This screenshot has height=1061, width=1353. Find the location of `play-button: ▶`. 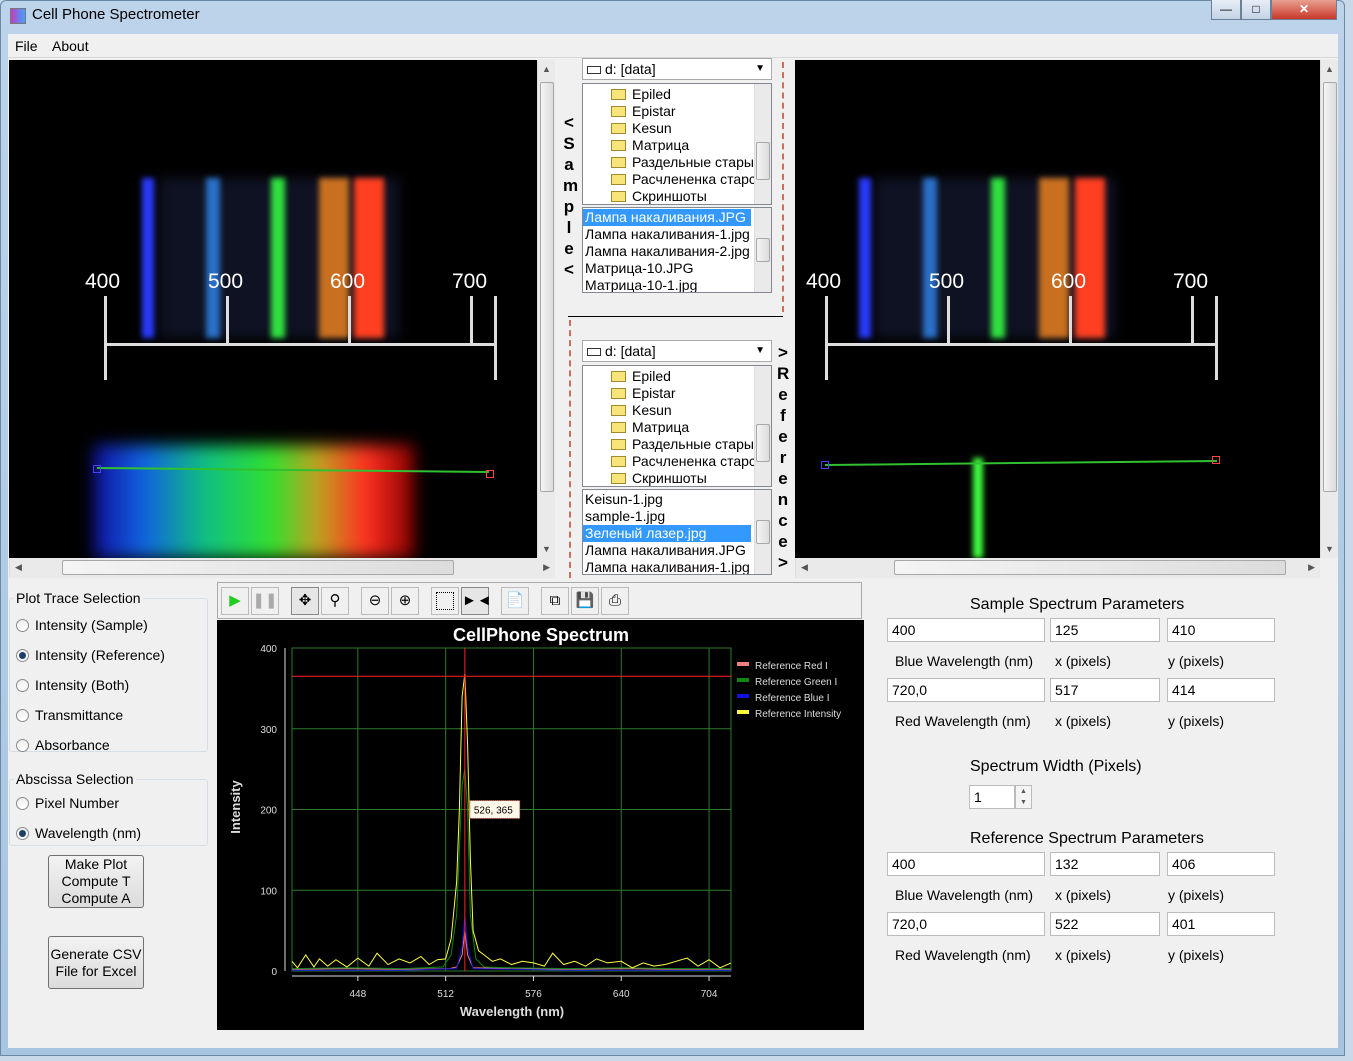

play-button: ▶ is located at coordinates (235, 601).